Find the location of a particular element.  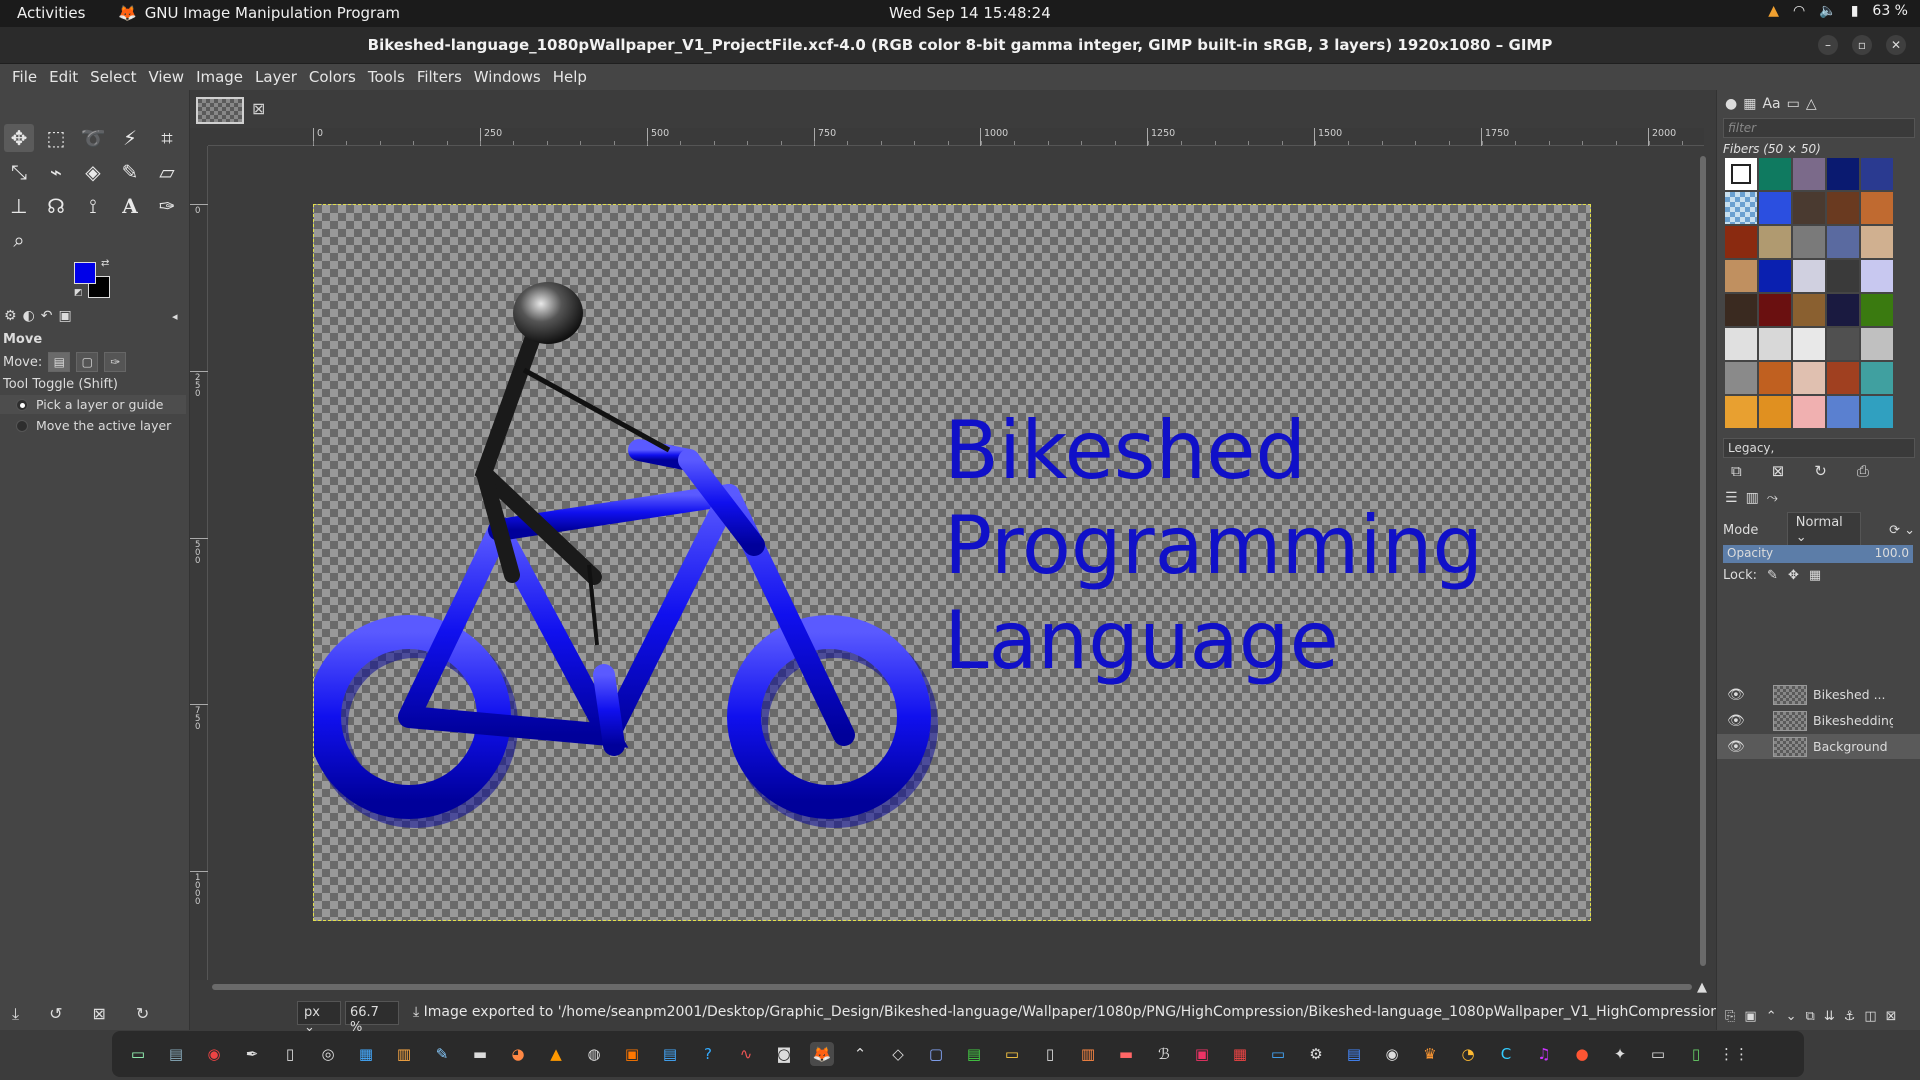

close-button: ✕ is located at coordinates (1896, 45).